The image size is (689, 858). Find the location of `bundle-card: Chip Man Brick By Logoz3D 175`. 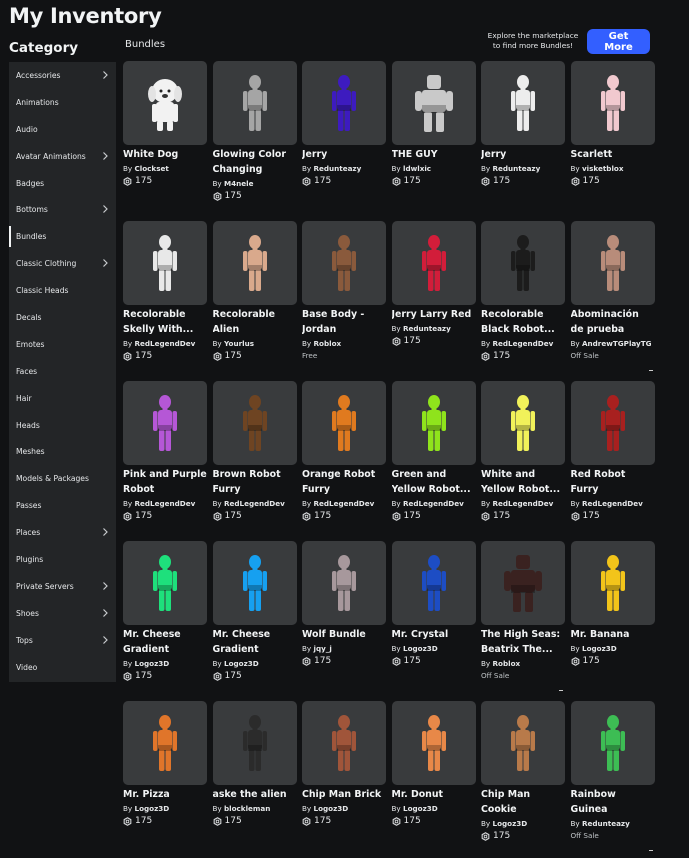

bundle-card: Chip Man Brick By Logoz3D 175 is located at coordinates (344, 776).